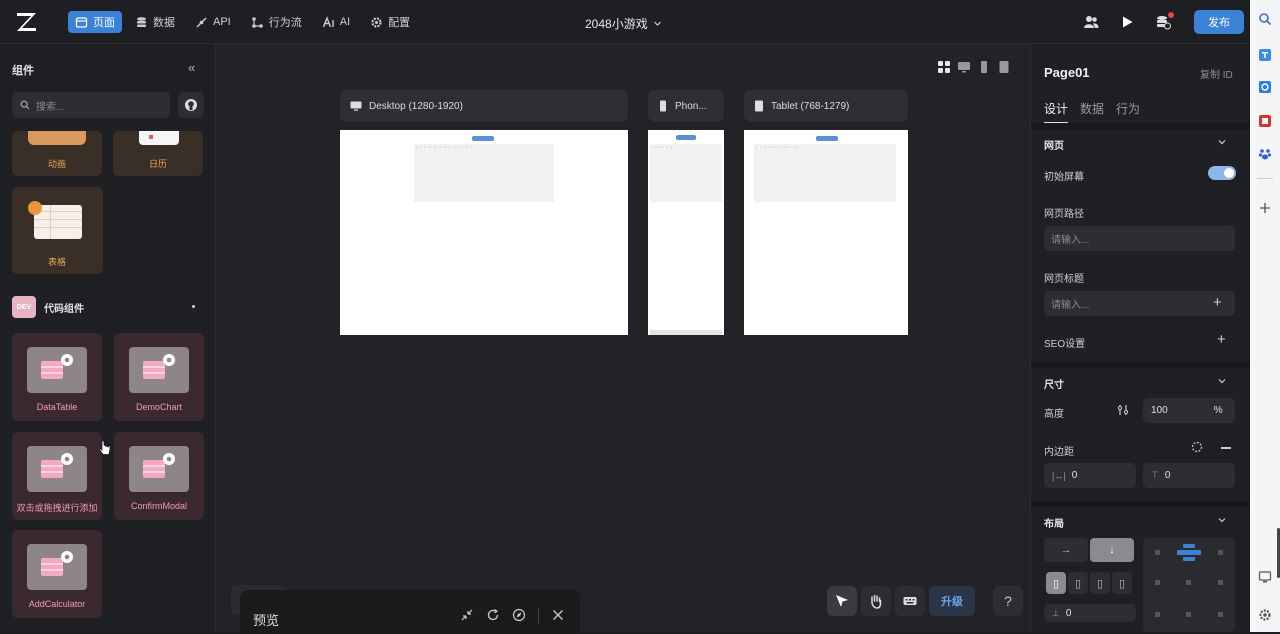 This screenshot has width=1280, height=634. Describe the element at coordinates (842, 601) in the screenshot. I see `select-tool` at that location.